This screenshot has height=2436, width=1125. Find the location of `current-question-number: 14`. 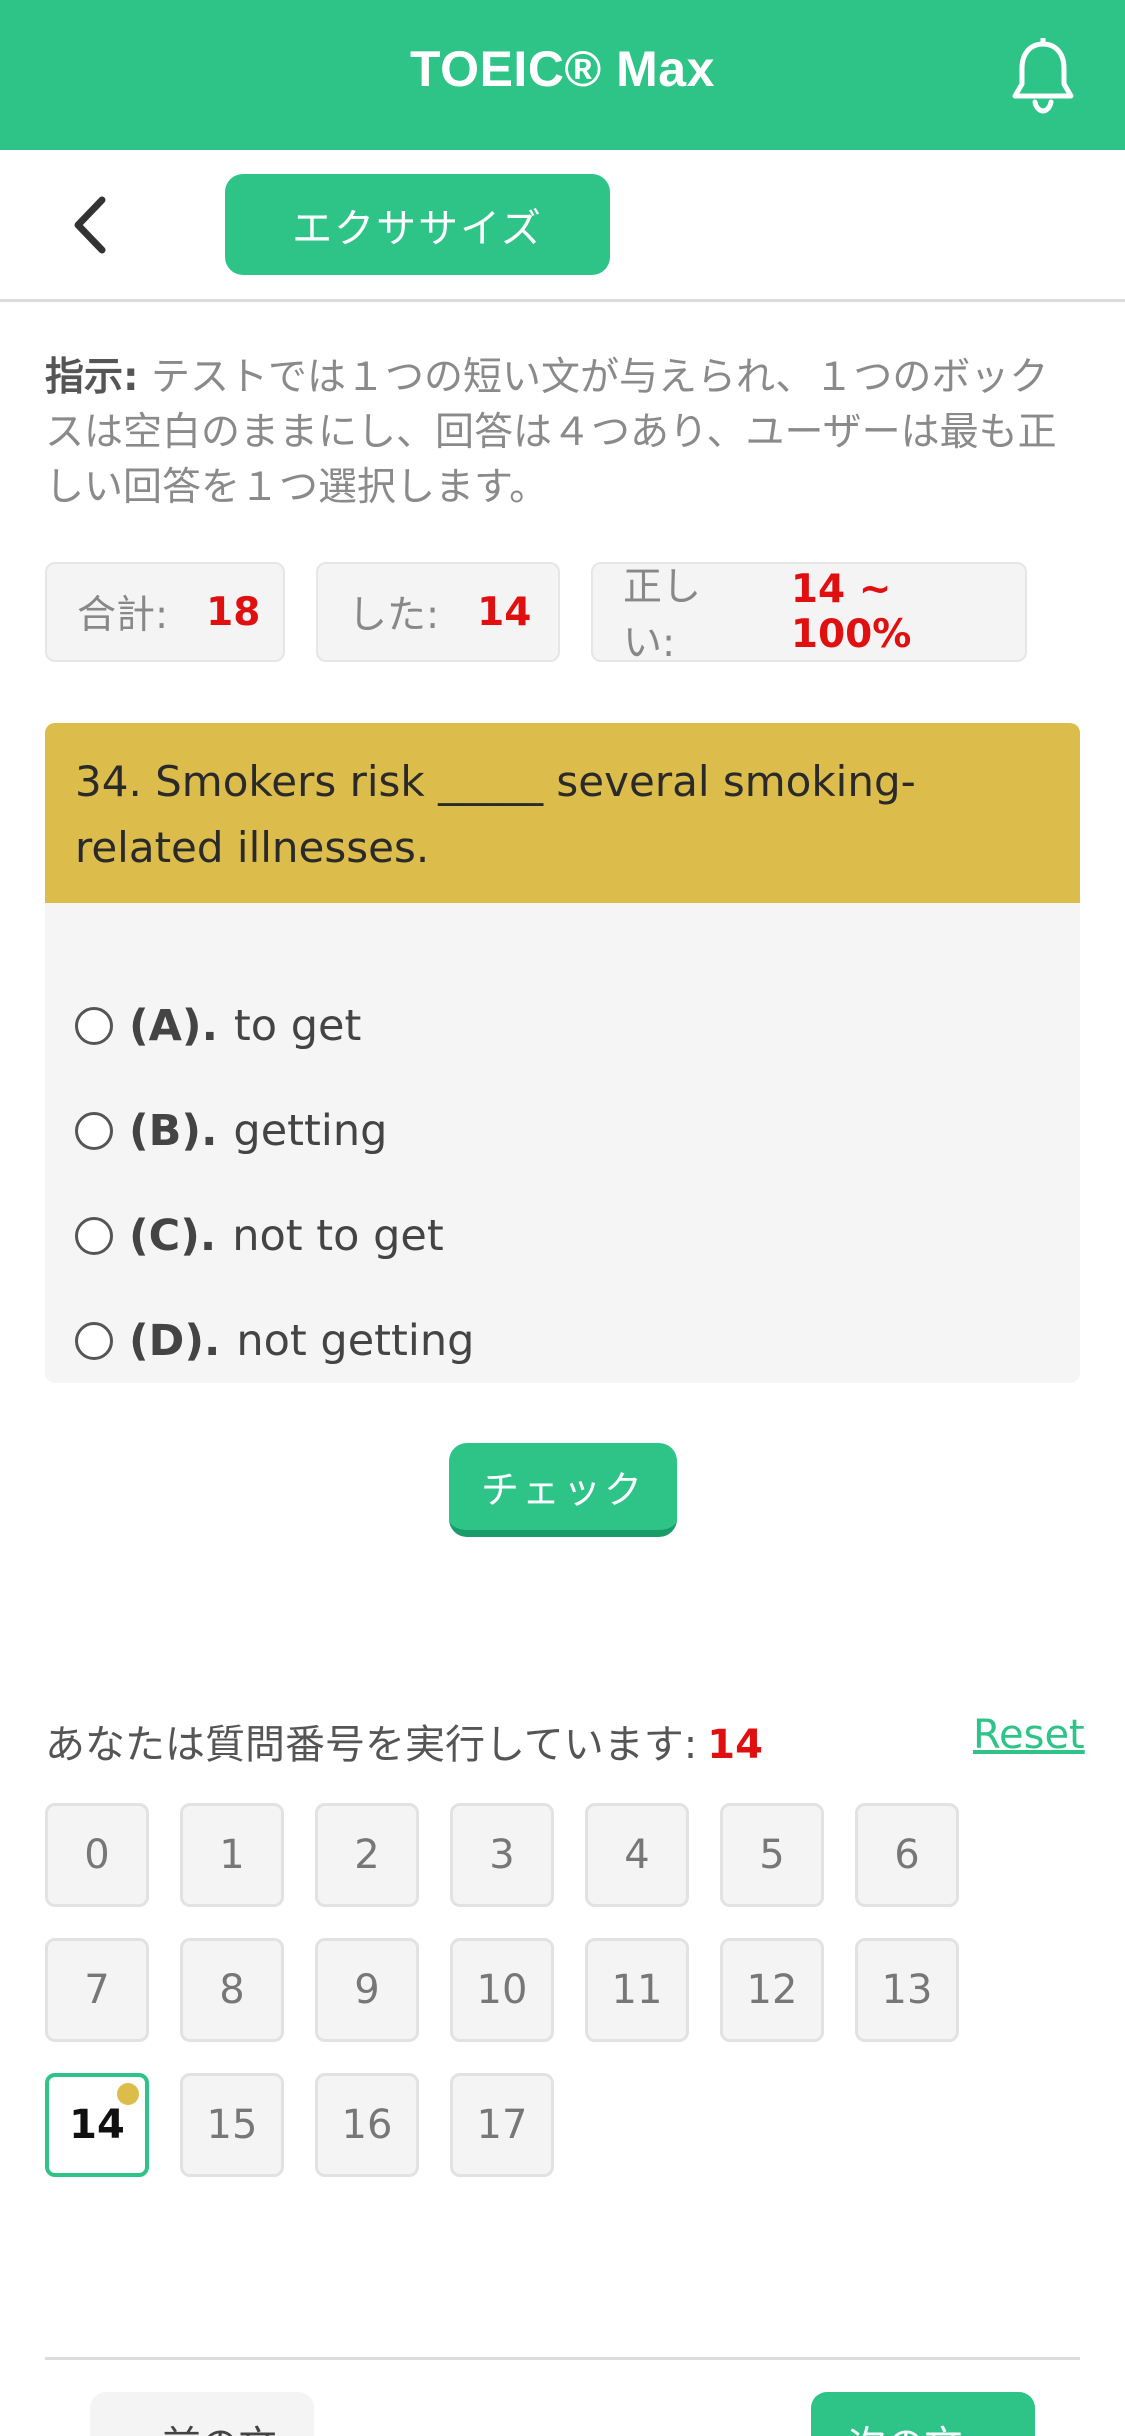

current-question-number: 14 is located at coordinates (735, 1745).